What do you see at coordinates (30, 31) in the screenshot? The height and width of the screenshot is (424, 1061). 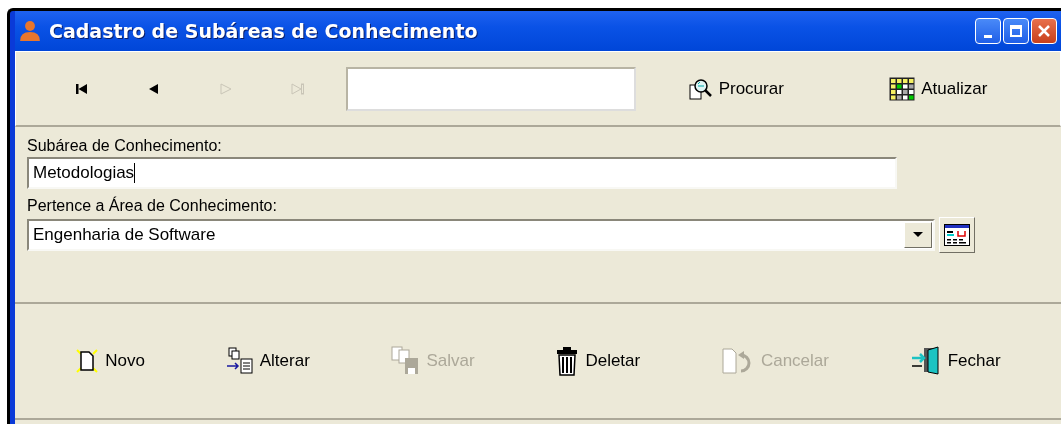 I see `person-icon` at bounding box center [30, 31].